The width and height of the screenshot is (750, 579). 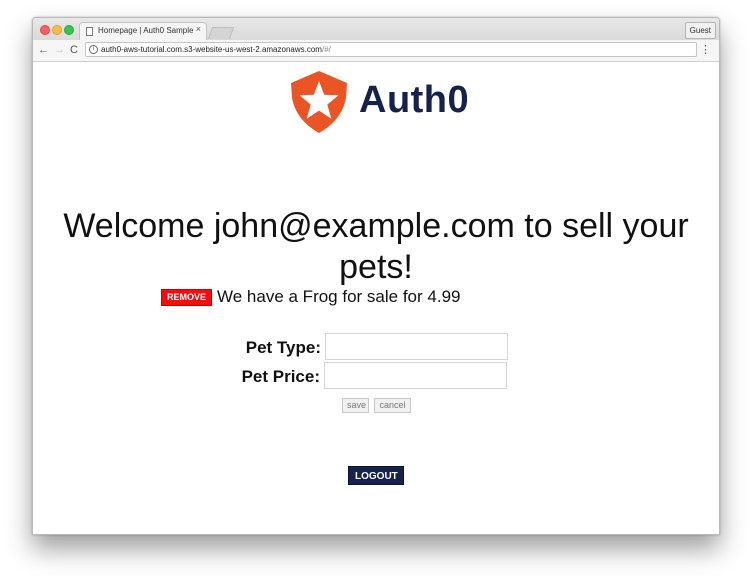 What do you see at coordinates (705, 50) in the screenshot?
I see `browser-menu-icon: ⋮` at bounding box center [705, 50].